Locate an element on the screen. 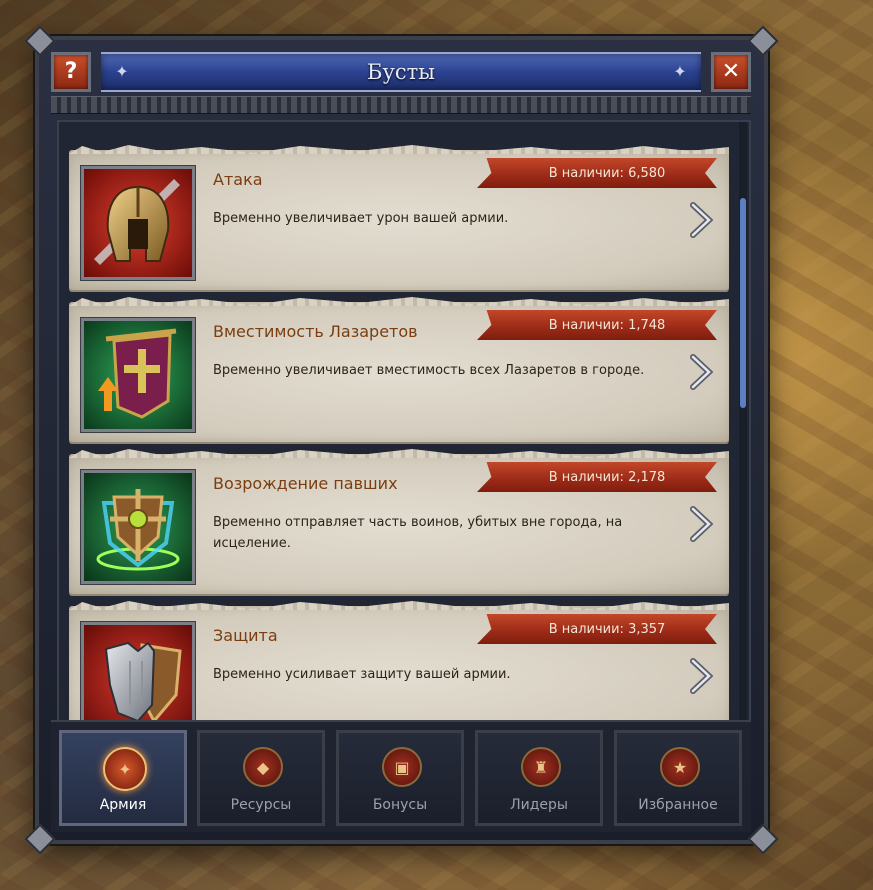  revive-shield-icon is located at coordinates (138, 527).